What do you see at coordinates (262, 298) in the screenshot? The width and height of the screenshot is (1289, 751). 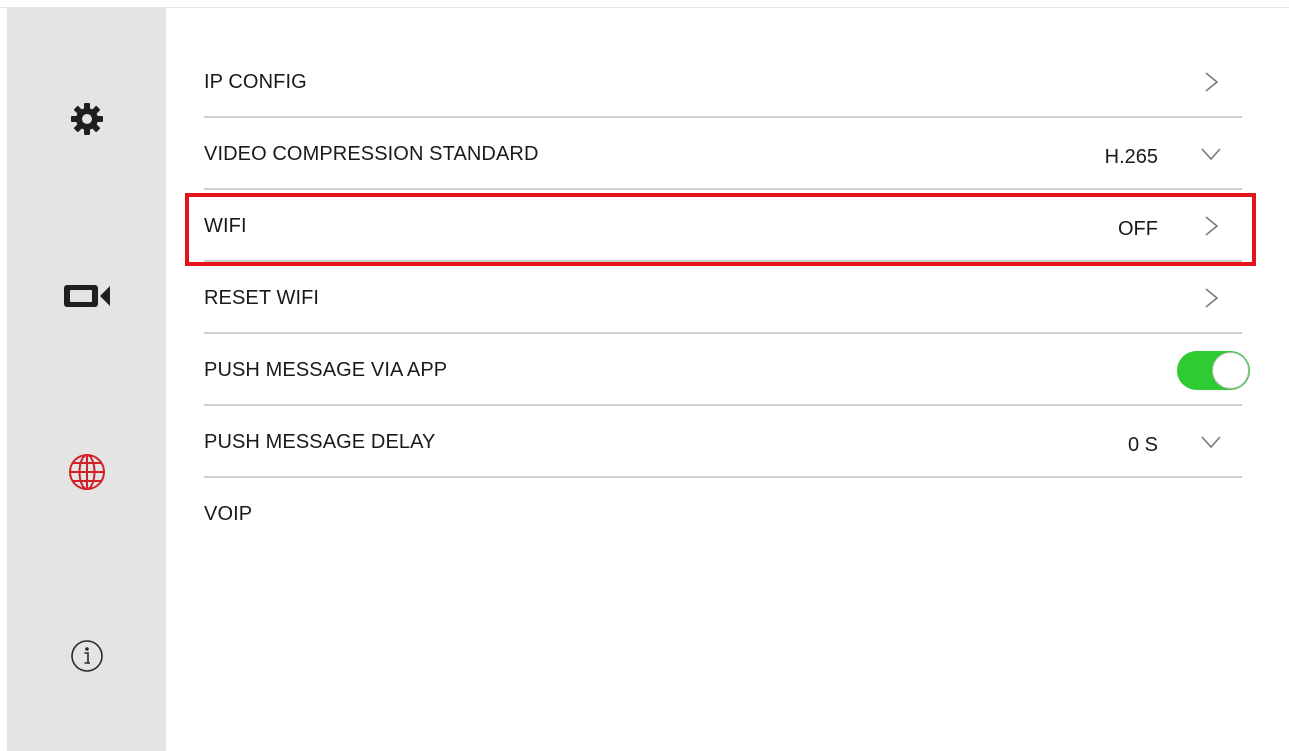 I see `setting-label: RESET WIFI` at bounding box center [262, 298].